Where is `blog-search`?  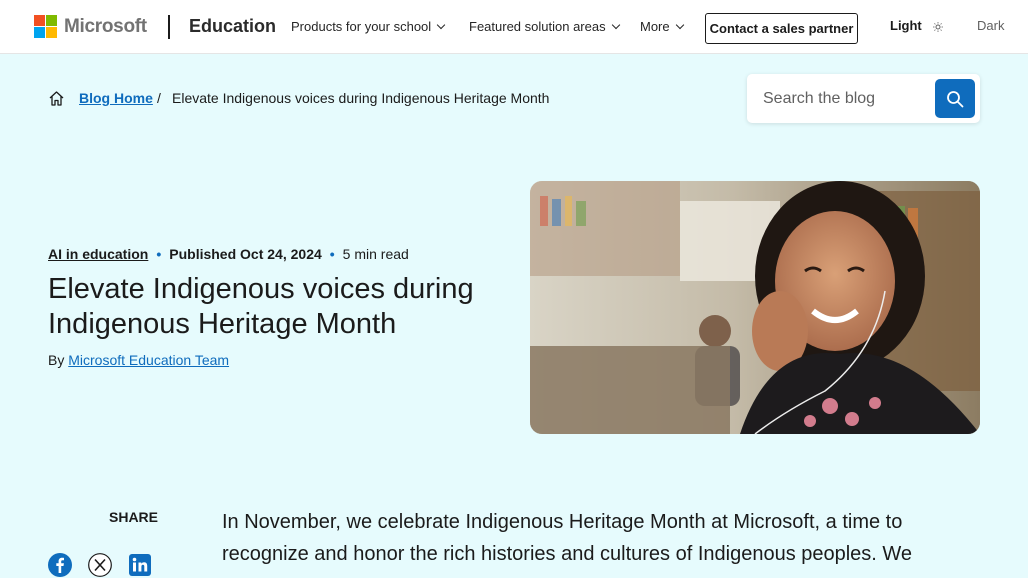
blog-search is located at coordinates (863, 98).